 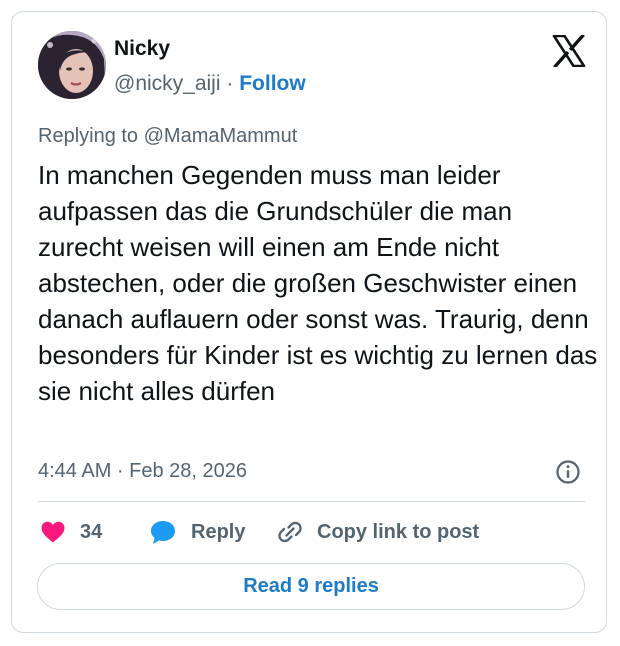 I want to click on heart-icon, so click(x=53, y=532).